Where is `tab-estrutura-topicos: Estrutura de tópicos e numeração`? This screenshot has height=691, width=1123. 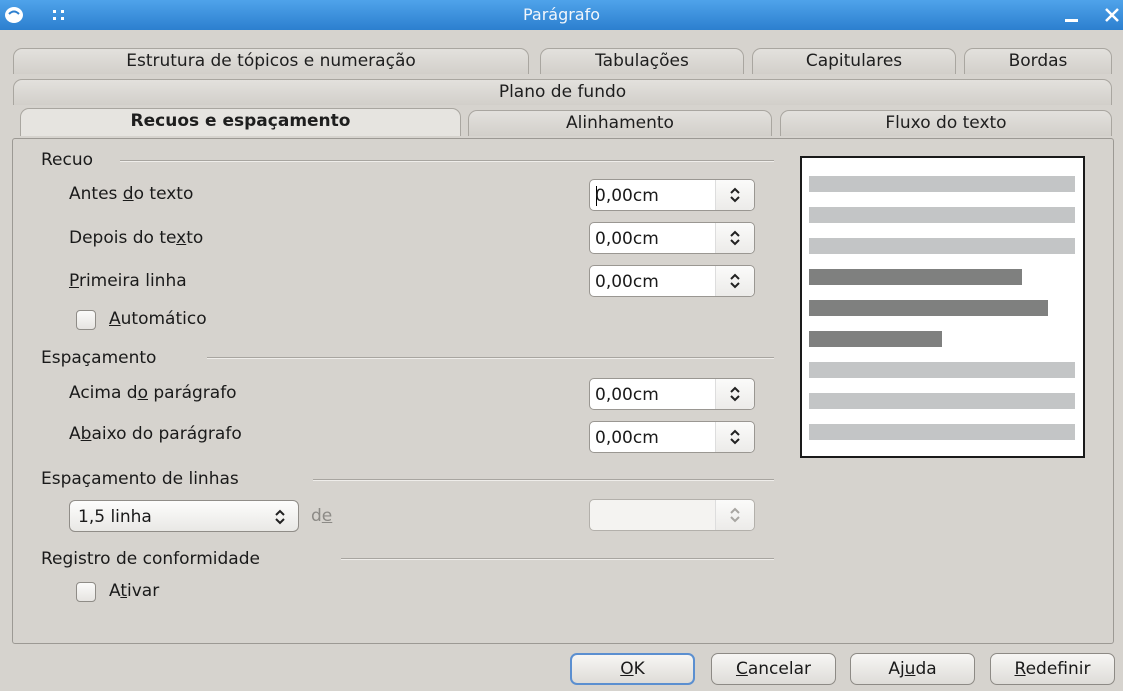 tab-estrutura-topicos: Estrutura de tópicos e numeração is located at coordinates (271, 61).